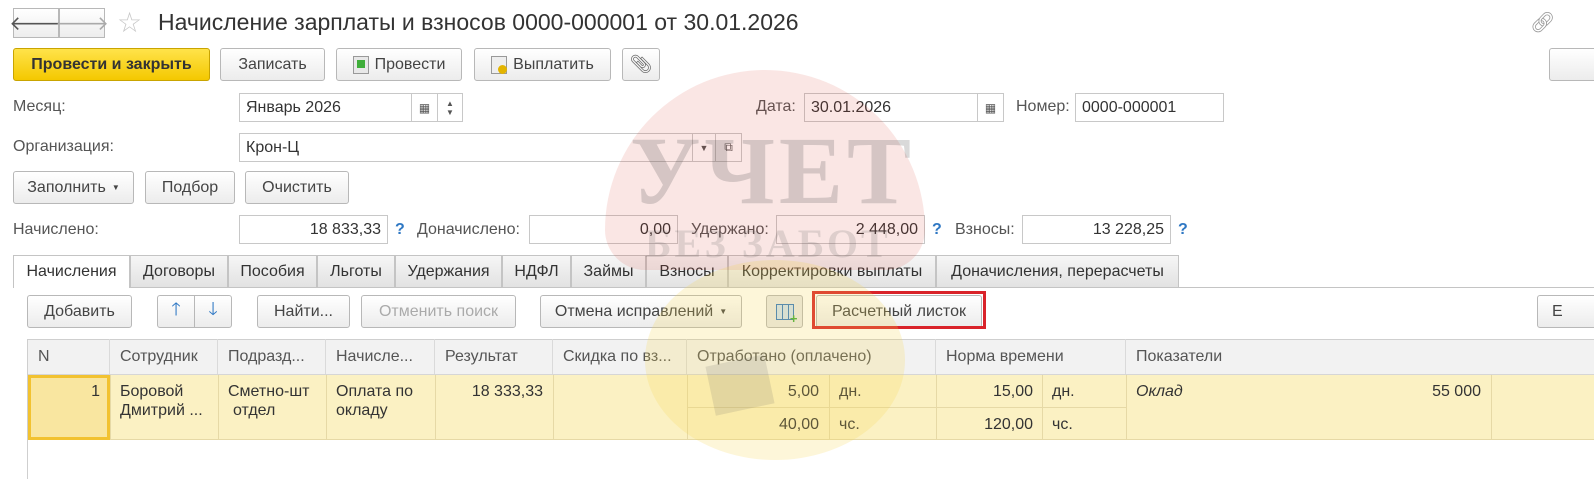 This screenshot has height=479, width=1594. What do you see at coordinates (803, 391) in the screenshot?
I see `worked-days-value: 5,00` at bounding box center [803, 391].